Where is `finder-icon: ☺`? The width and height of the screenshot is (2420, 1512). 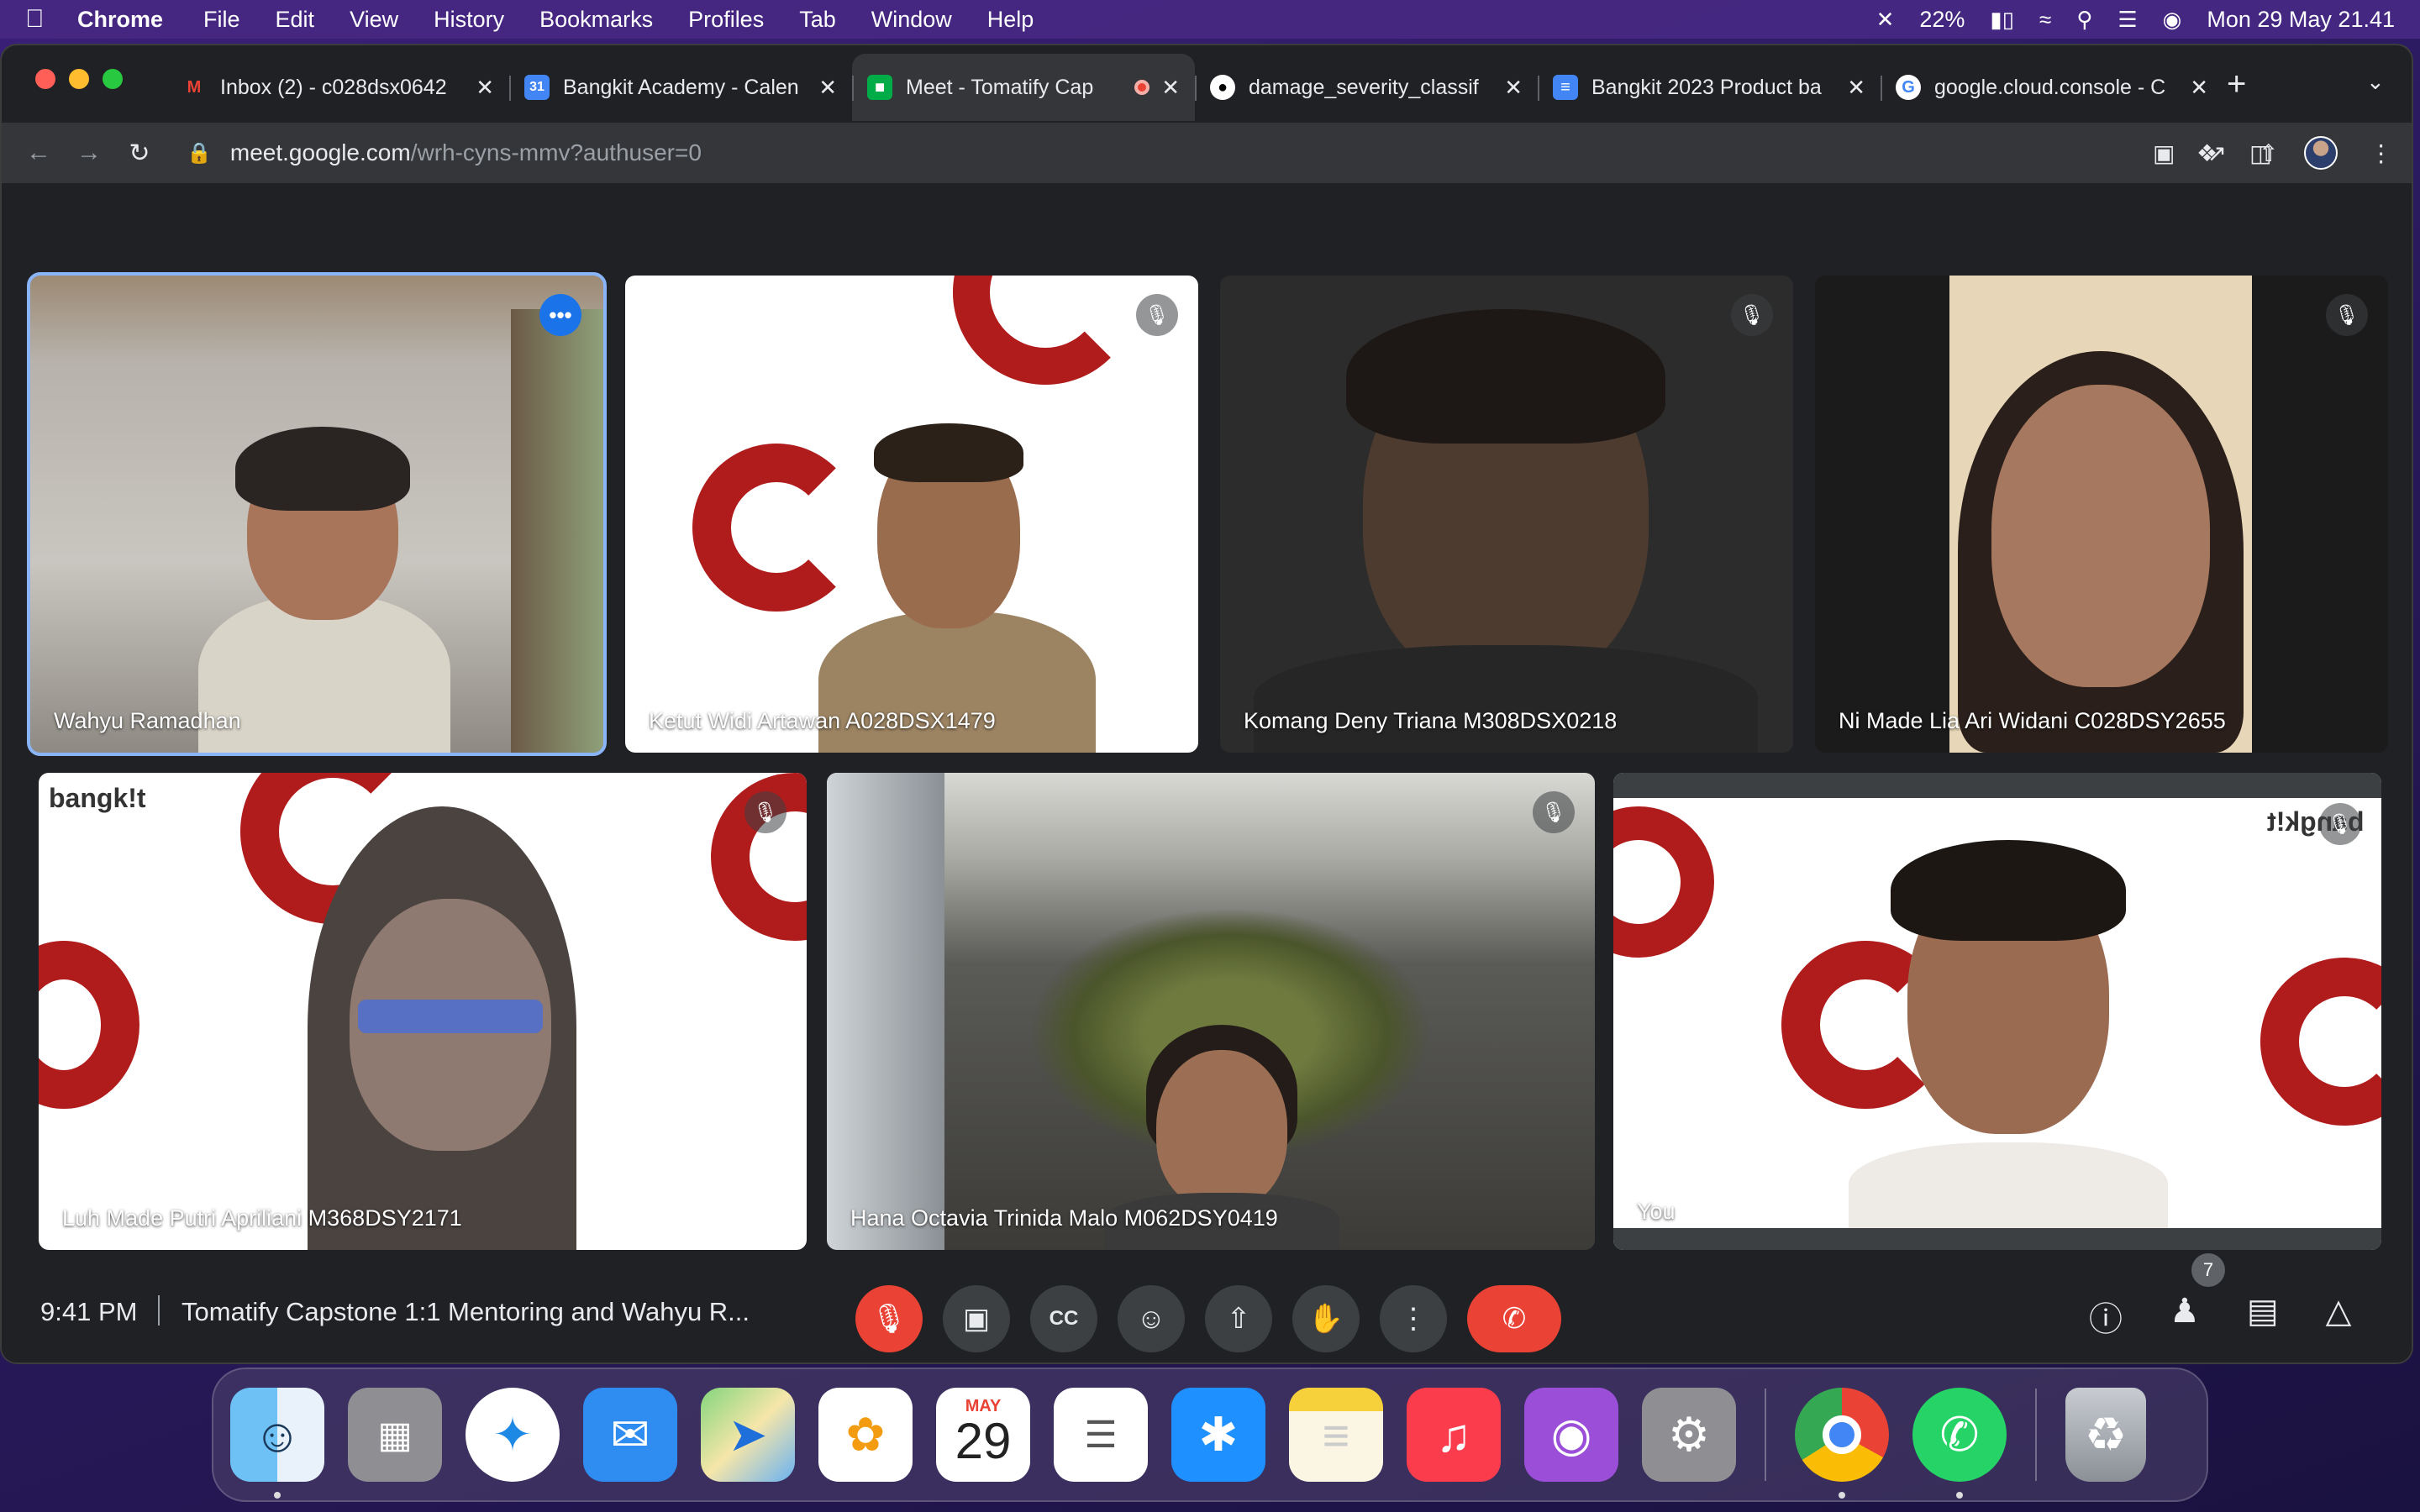 finder-icon: ☺ is located at coordinates (277, 1443).